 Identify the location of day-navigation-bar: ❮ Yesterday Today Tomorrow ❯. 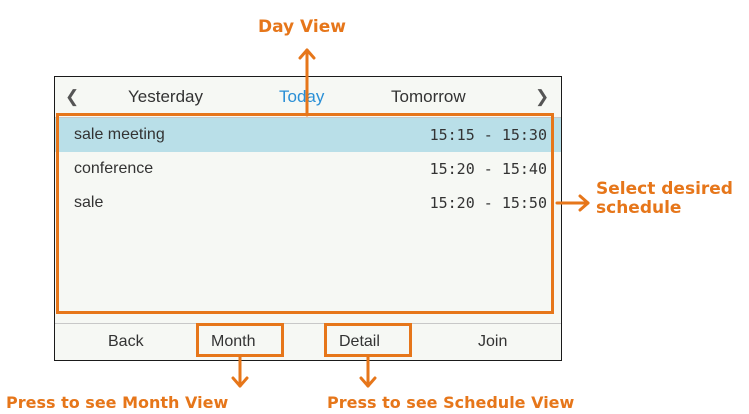
(308, 97).